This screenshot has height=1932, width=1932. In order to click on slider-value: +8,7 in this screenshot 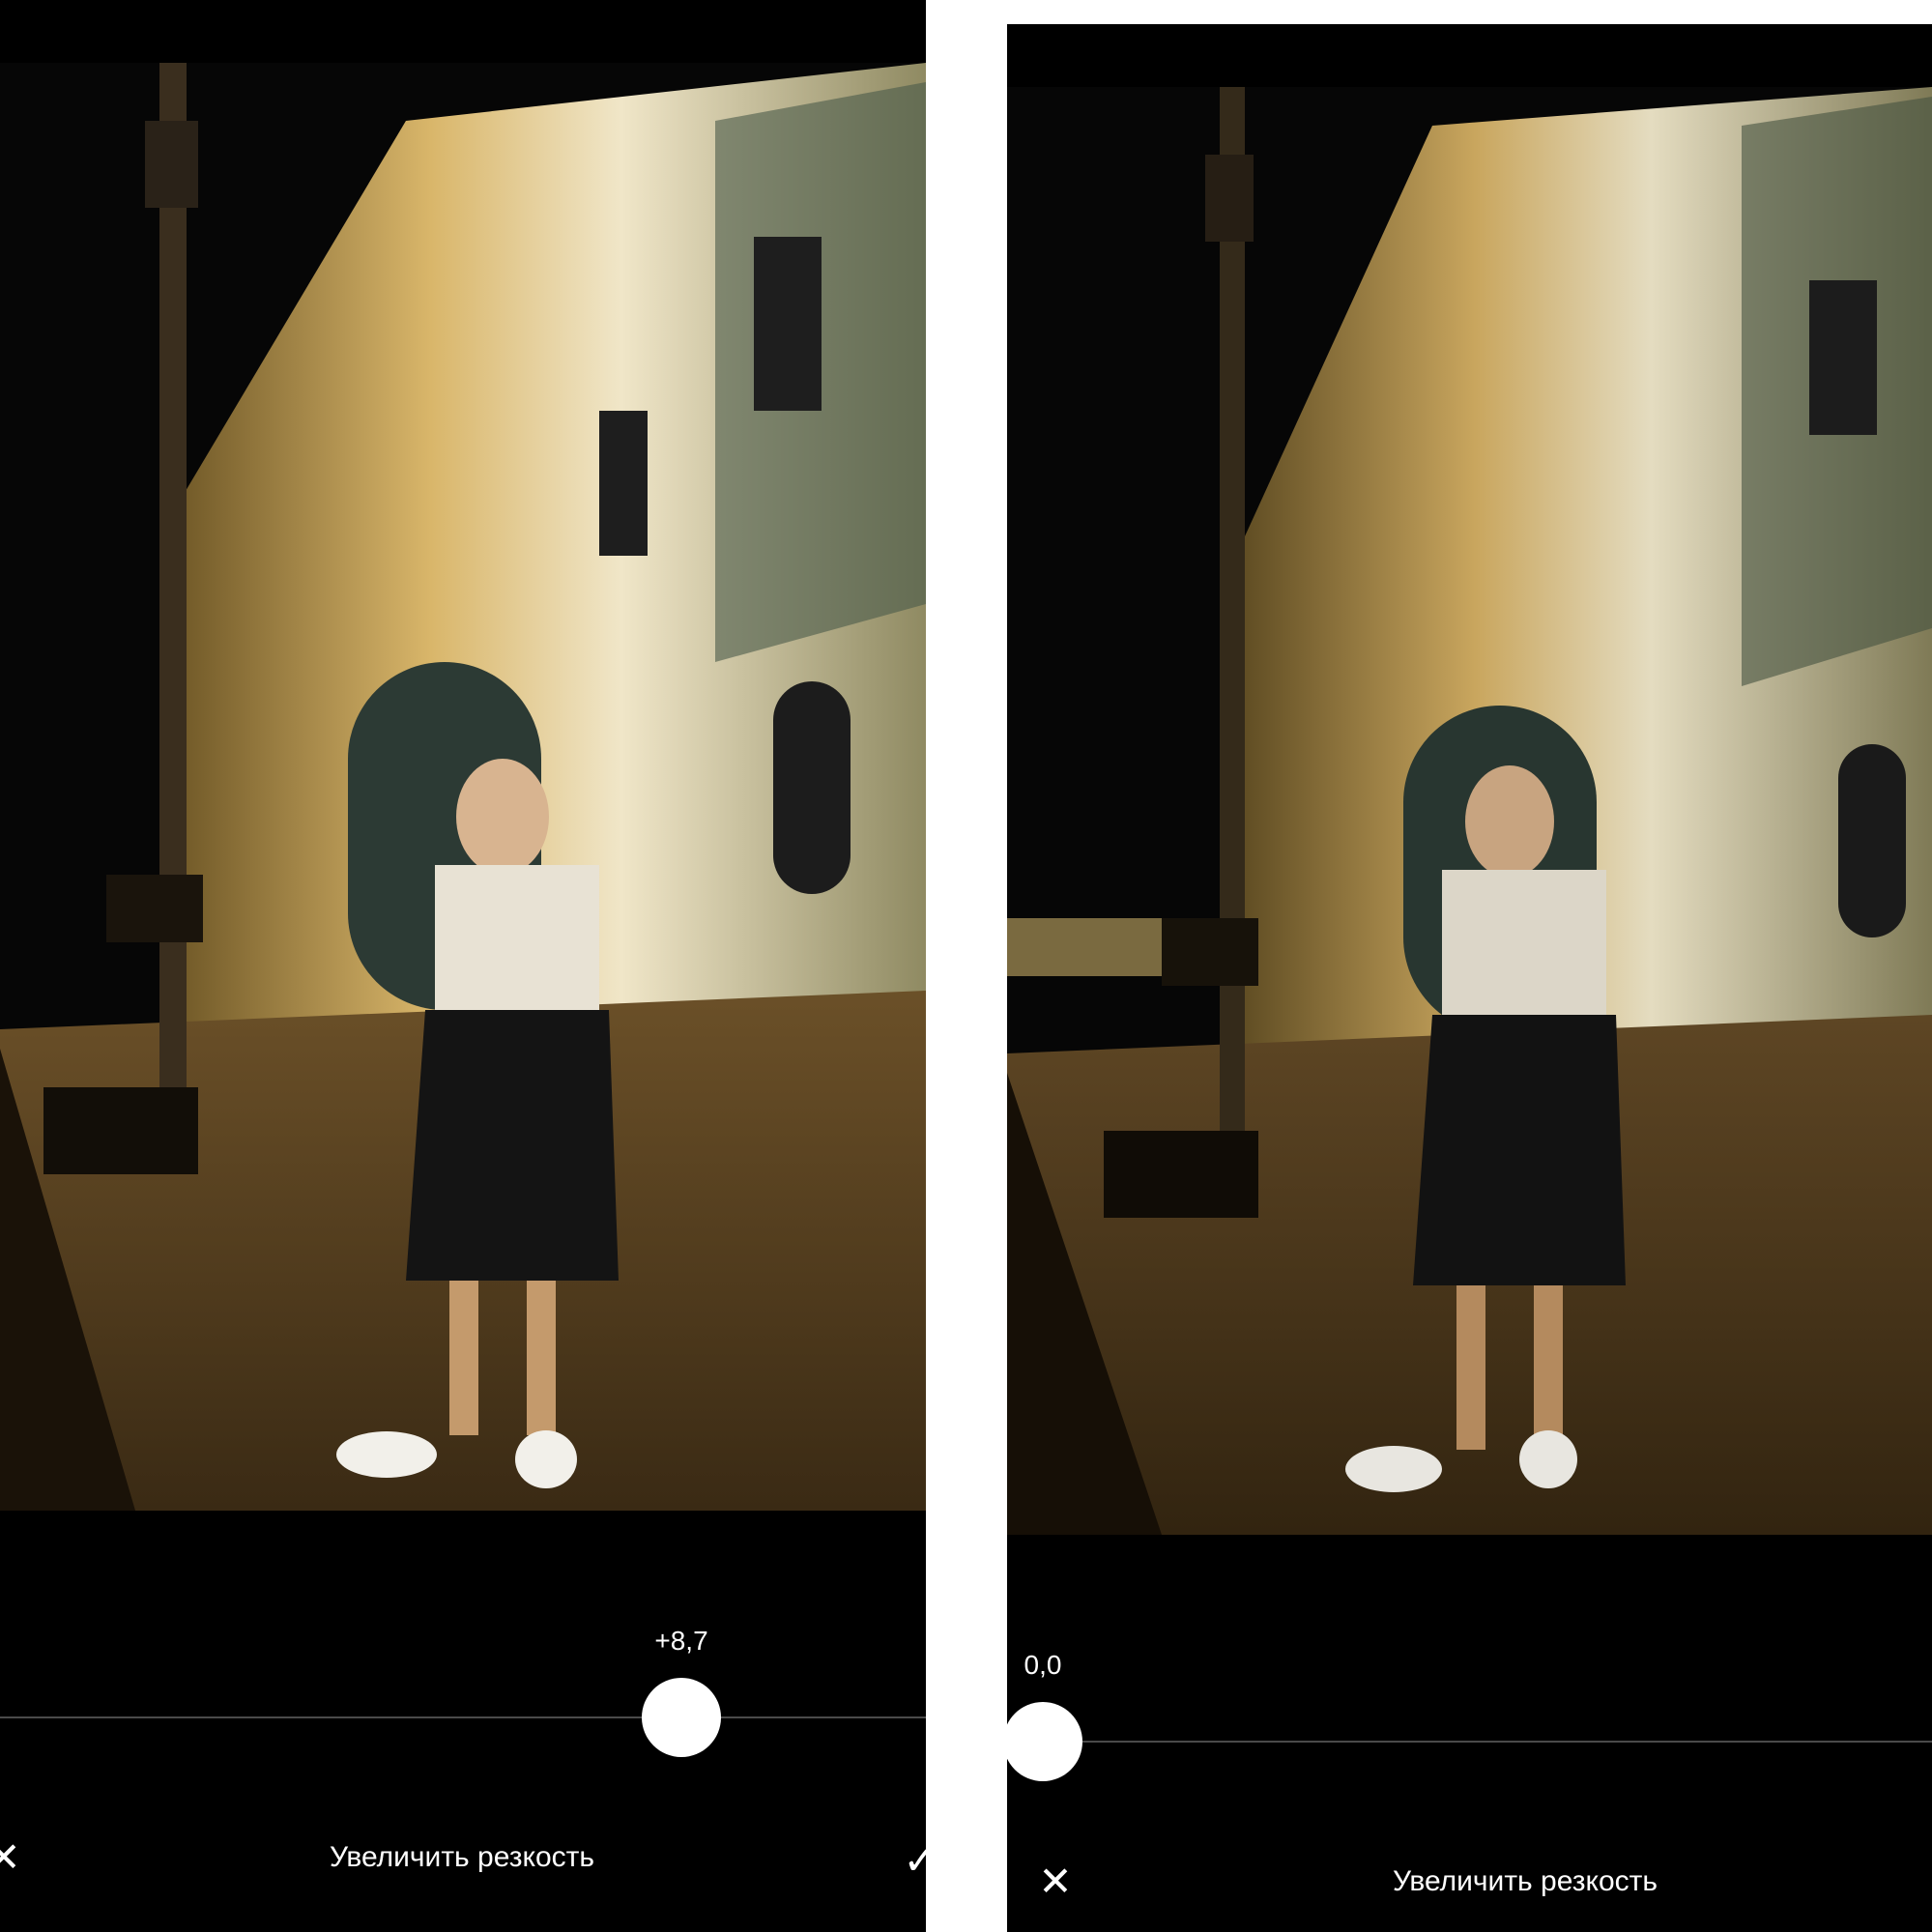, I will do `click(681, 1641)`.